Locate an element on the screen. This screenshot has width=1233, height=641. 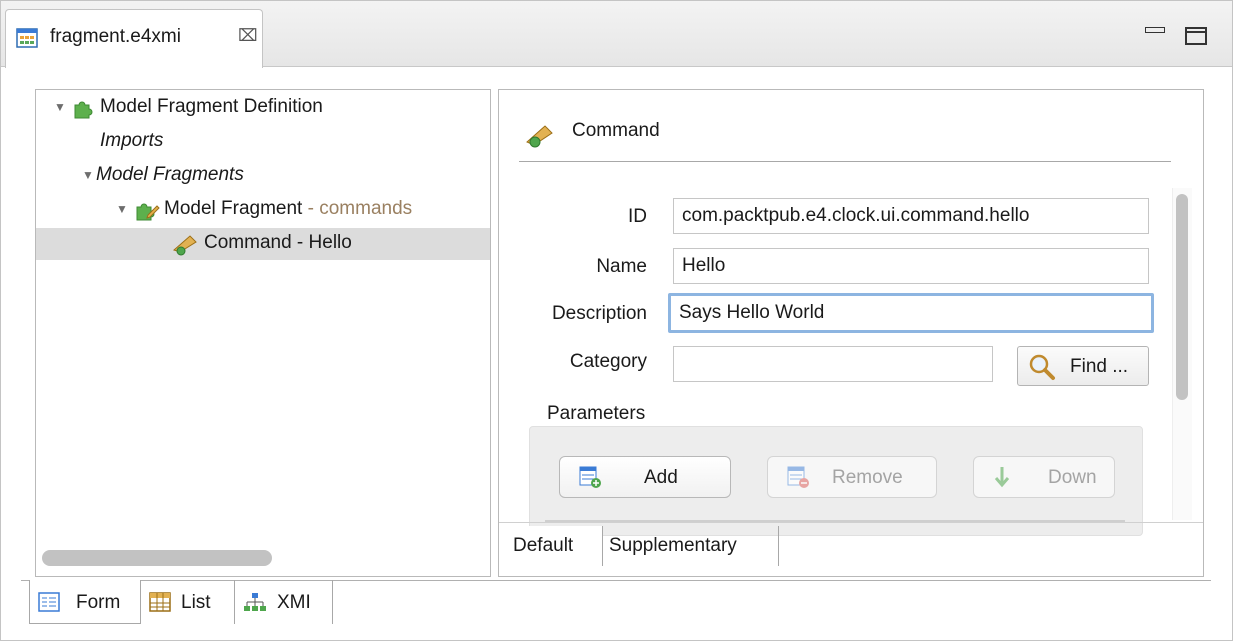
editor-tab-bar: fragment.e4xmi ⌧ is located at coordinates (616, 34).